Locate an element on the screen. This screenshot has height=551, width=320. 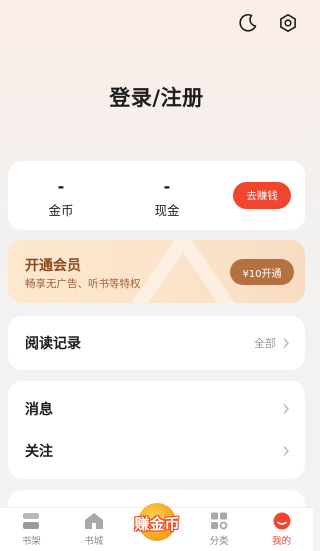
tab-earn-coins: 赚金币 is located at coordinates (157, 522).